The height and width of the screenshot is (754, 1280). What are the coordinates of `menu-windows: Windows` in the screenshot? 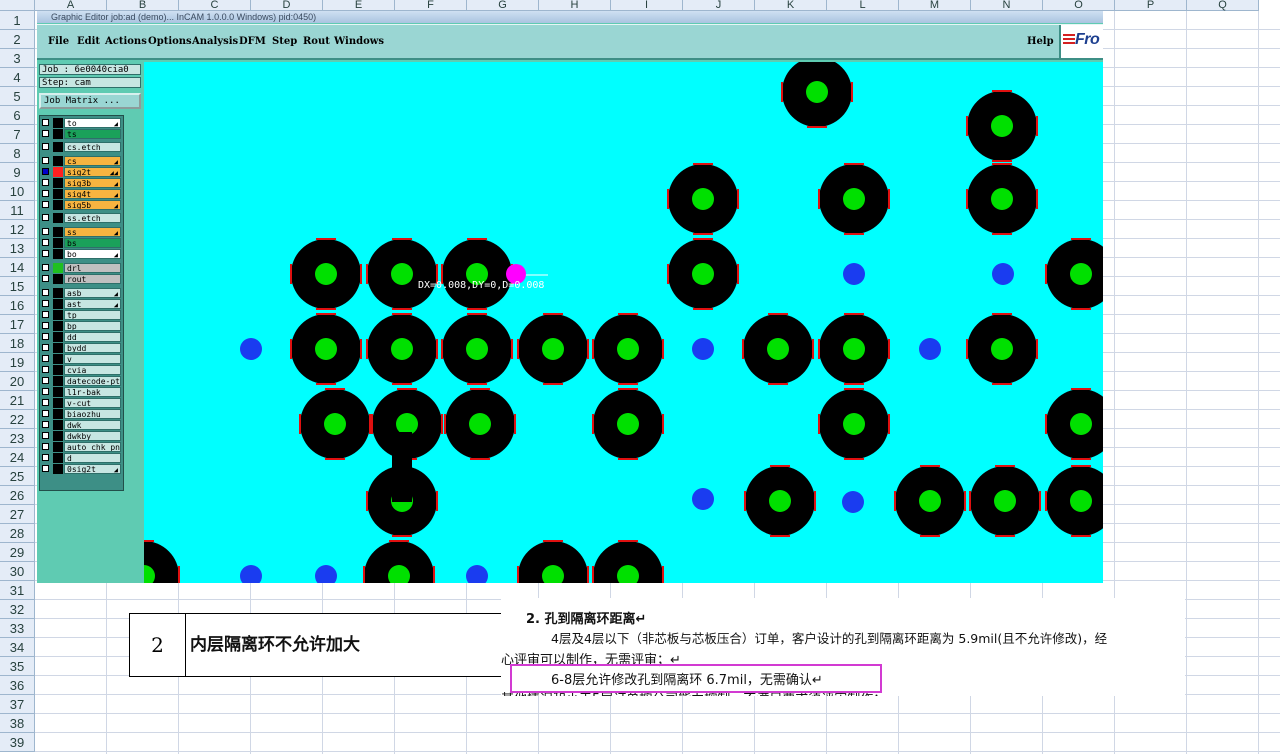 It's located at (359, 41).